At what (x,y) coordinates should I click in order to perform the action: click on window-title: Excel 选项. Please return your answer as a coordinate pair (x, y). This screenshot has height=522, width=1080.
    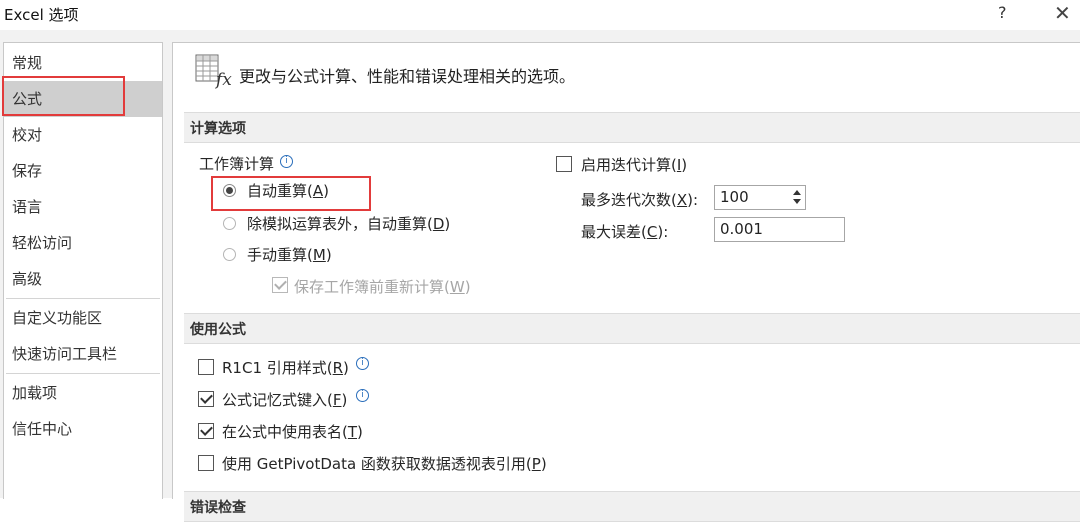
    Looking at the image, I should click on (41, 15).